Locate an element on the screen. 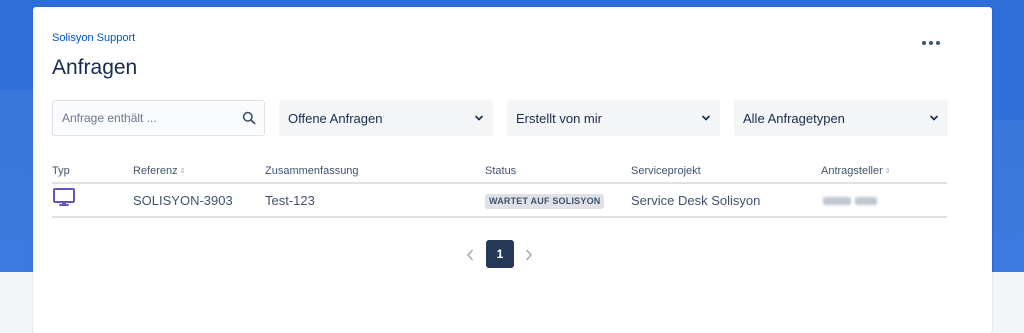 Image resolution: width=1024 pixels, height=333 pixels. column-header-reference: Referenz ⇕ is located at coordinates (159, 171).